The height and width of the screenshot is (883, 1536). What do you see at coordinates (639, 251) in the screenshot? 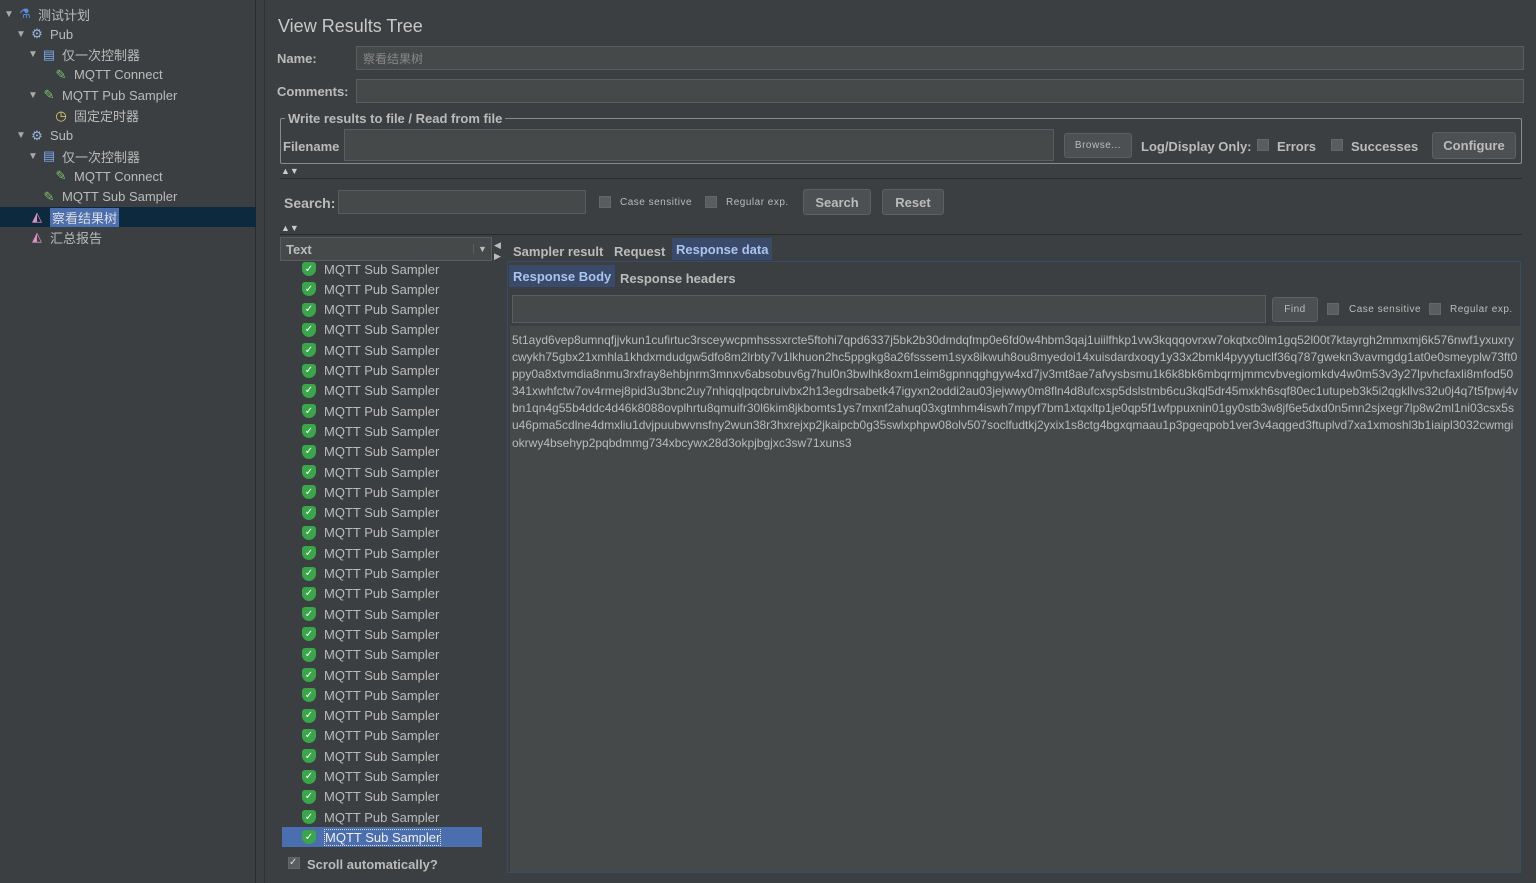
I see `tab-request: Request` at bounding box center [639, 251].